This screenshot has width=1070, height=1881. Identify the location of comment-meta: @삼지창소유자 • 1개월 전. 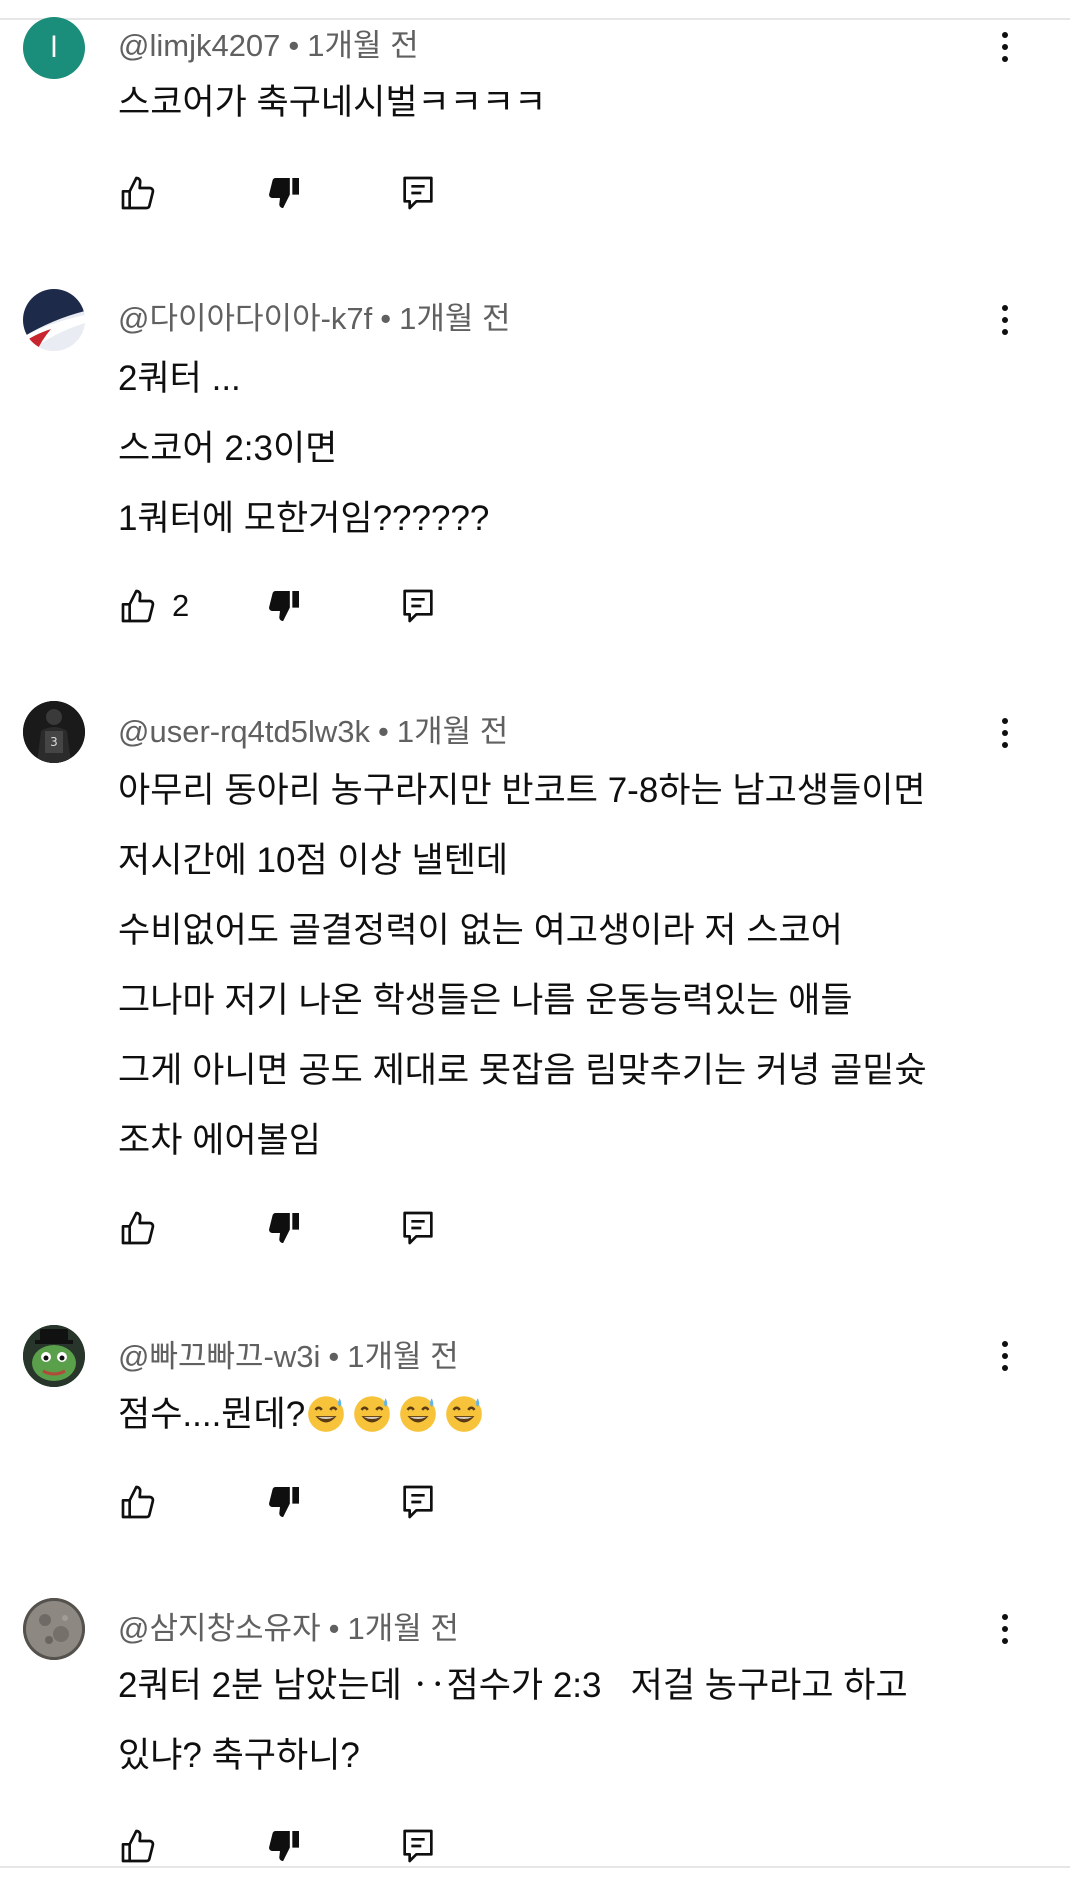
(288, 1625).